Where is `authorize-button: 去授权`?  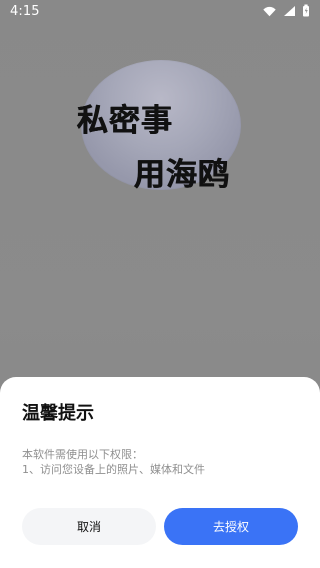 authorize-button: 去授权 is located at coordinates (231, 526).